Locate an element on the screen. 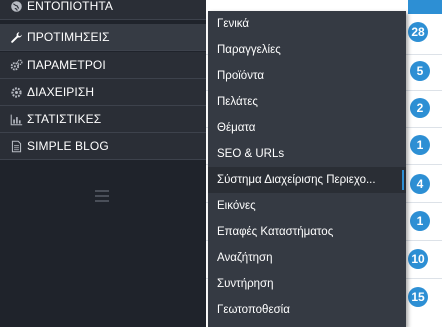  sidebar-item-simple-blog: SIMPLE BLOG is located at coordinates (103, 146).